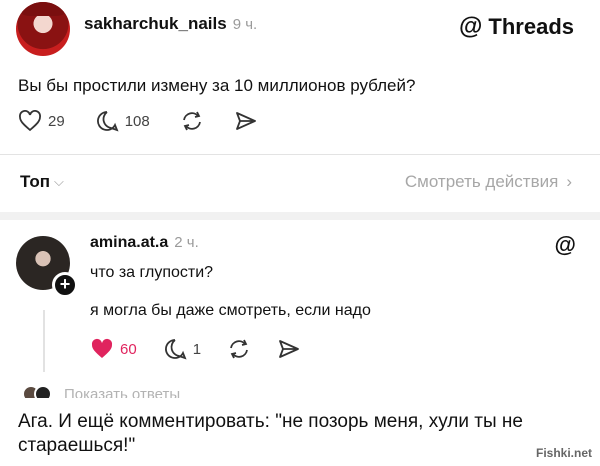 Image resolution: width=600 pixels, height=466 pixels. I want to click on like-button: 60, so click(113, 349).